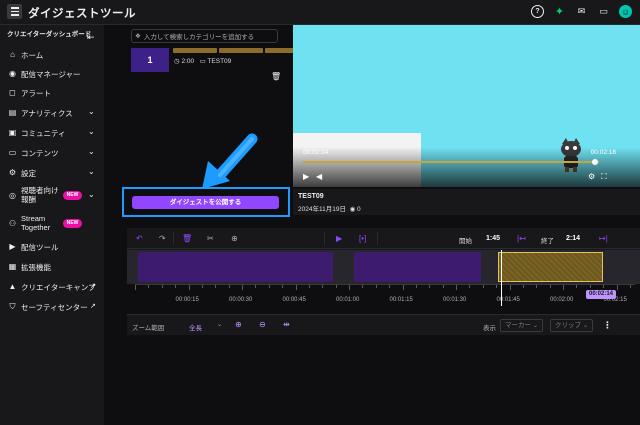 The height and width of the screenshot is (425, 640). Describe the element at coordinates (58, 287) in the screenshot. I see `sidebar-item-label: クリエイターキャンプ` at that location.